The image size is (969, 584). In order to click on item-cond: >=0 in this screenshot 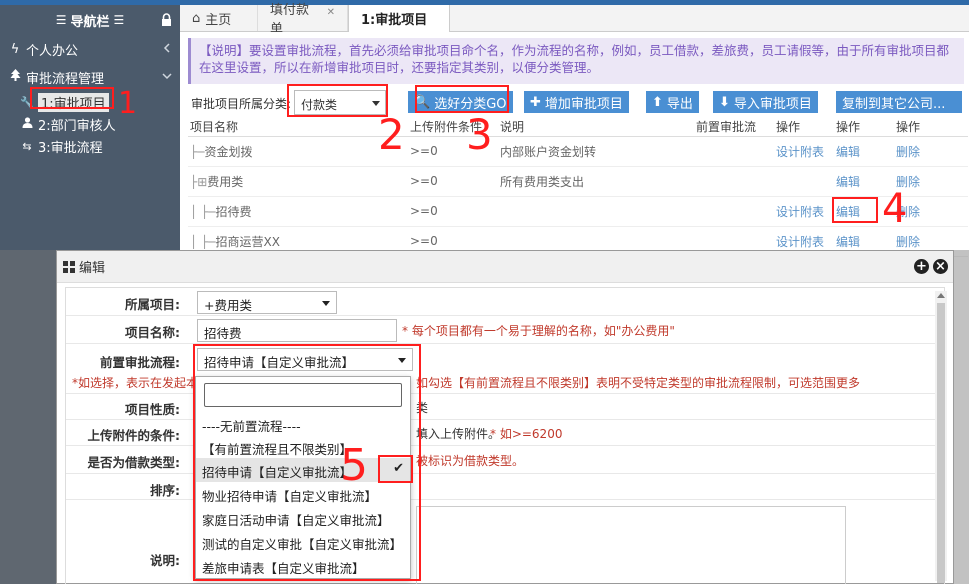, I will do `click(453, 181)`.